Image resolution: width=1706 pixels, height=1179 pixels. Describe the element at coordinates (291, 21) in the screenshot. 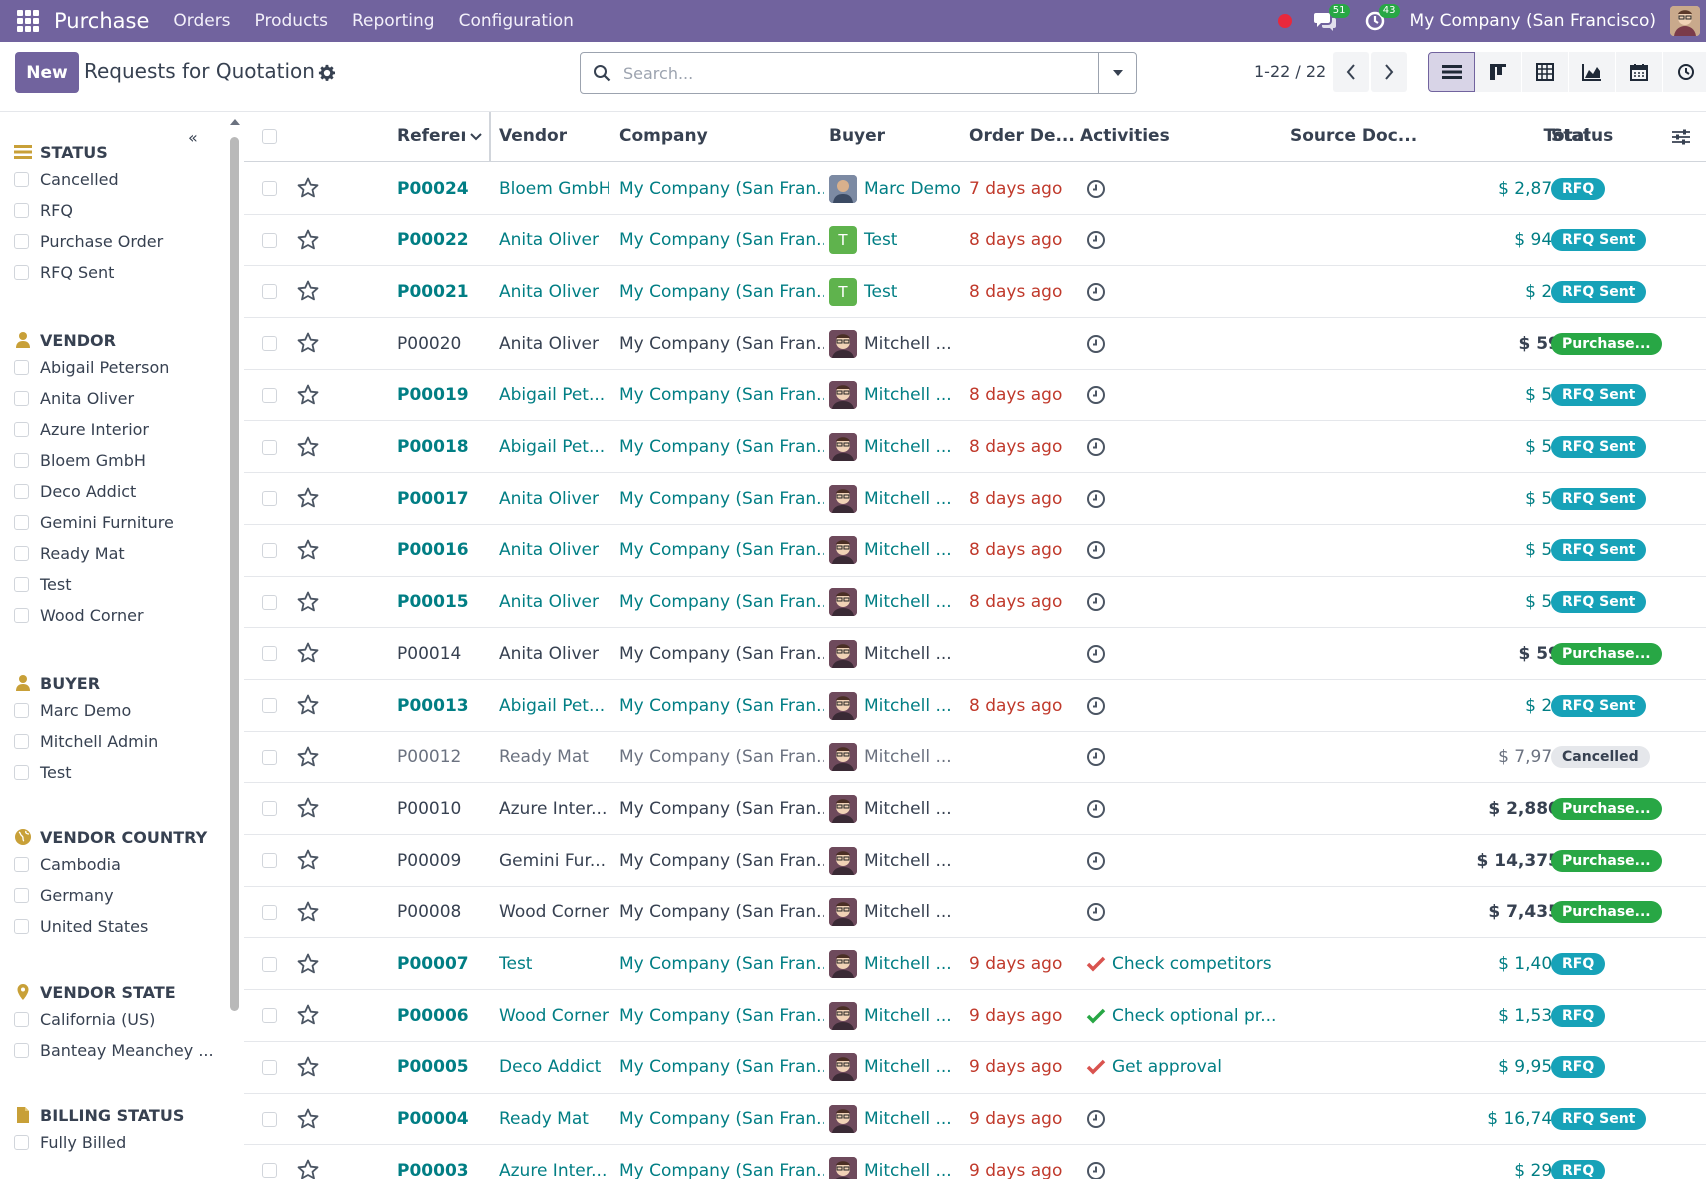

I see `menu-products: Products` at that location.